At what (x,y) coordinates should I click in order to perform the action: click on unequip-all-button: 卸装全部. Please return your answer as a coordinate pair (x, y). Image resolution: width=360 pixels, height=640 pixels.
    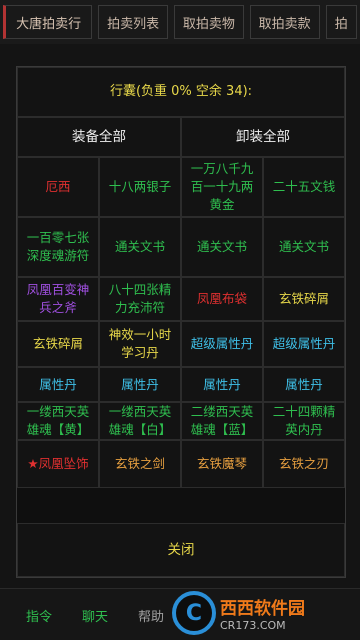
    Looking at the image, I should click on (263, 137).